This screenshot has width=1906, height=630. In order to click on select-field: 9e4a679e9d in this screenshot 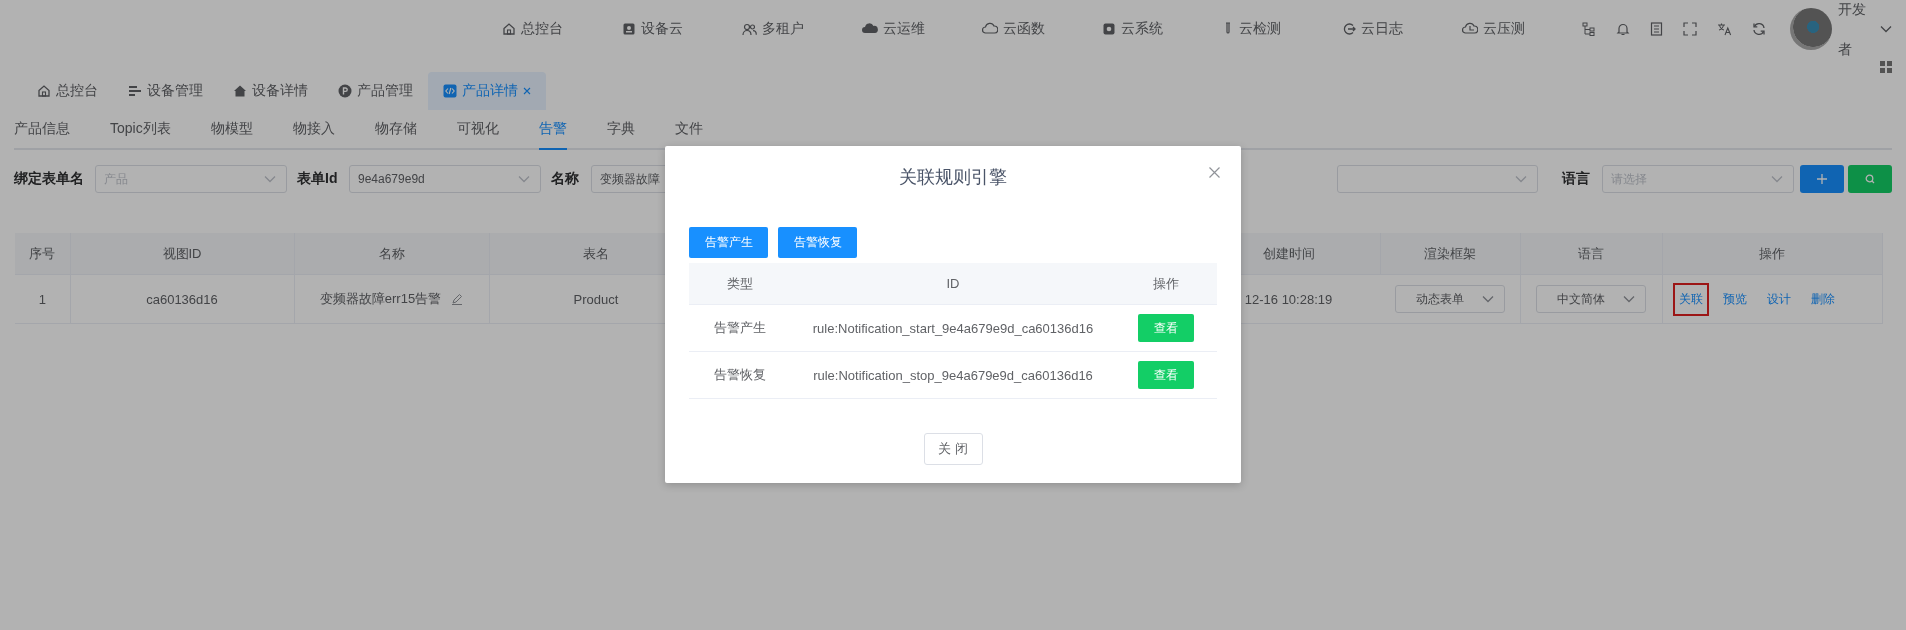, I will do `click(445, 179)`.